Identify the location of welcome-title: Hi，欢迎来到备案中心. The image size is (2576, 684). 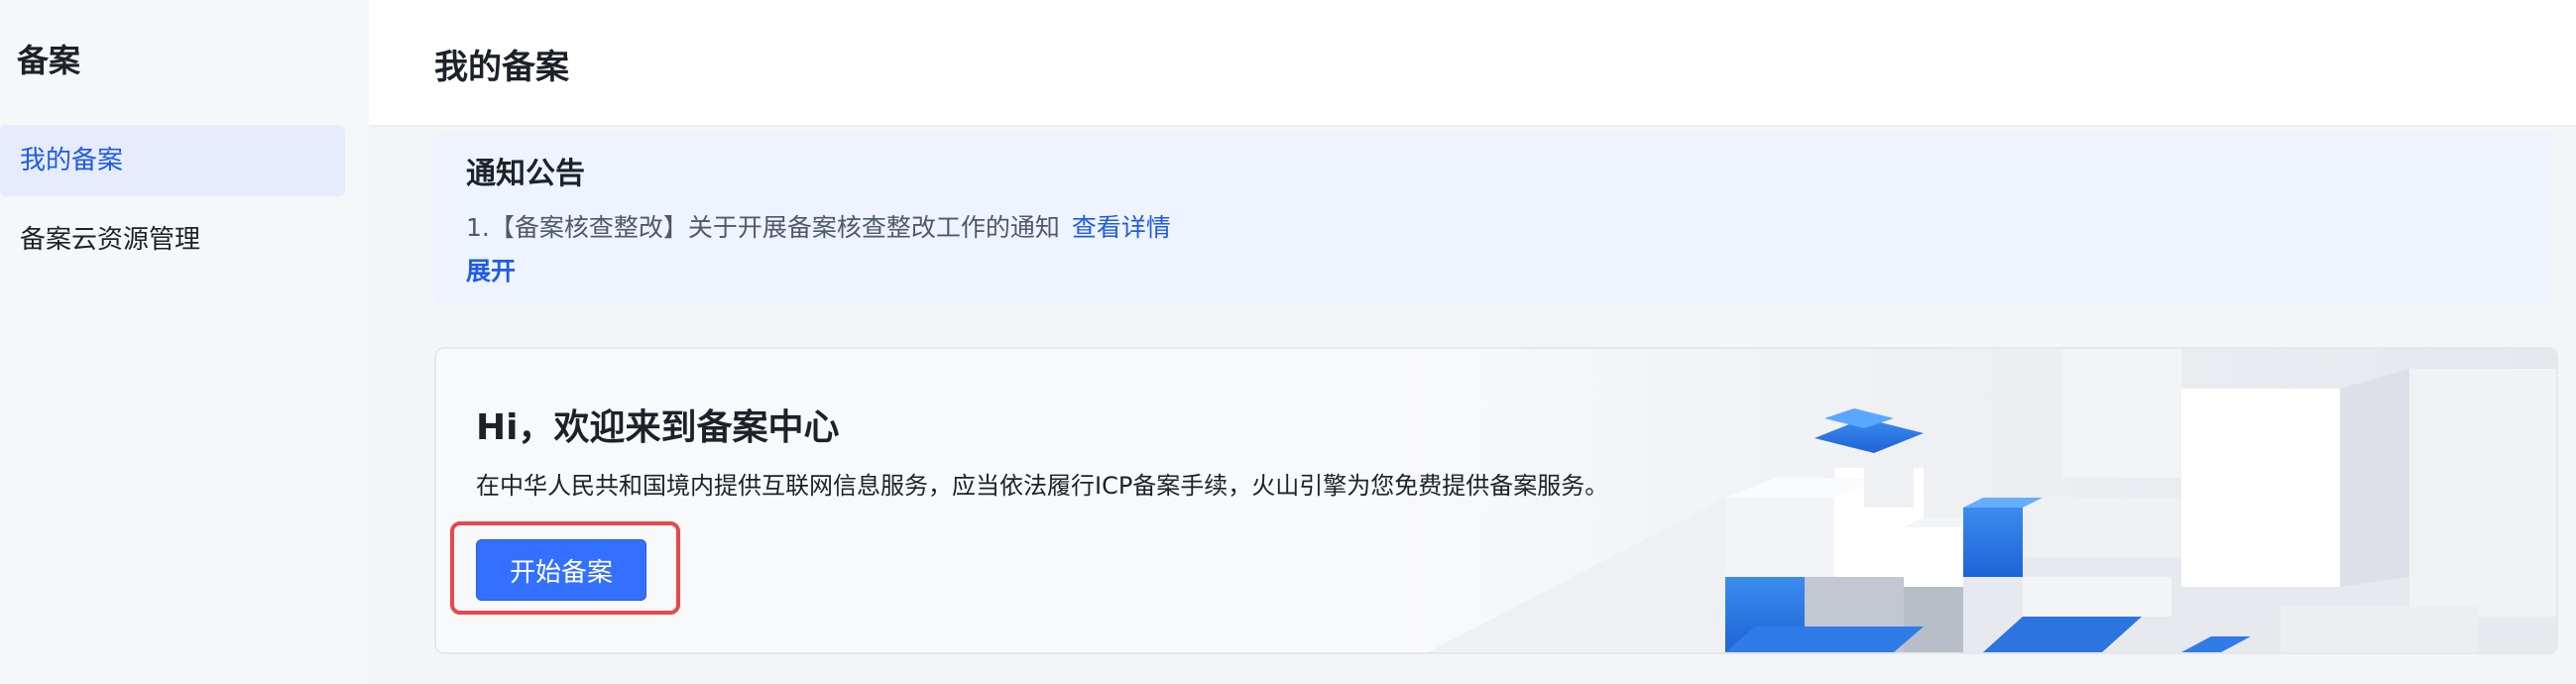
(658, 427).